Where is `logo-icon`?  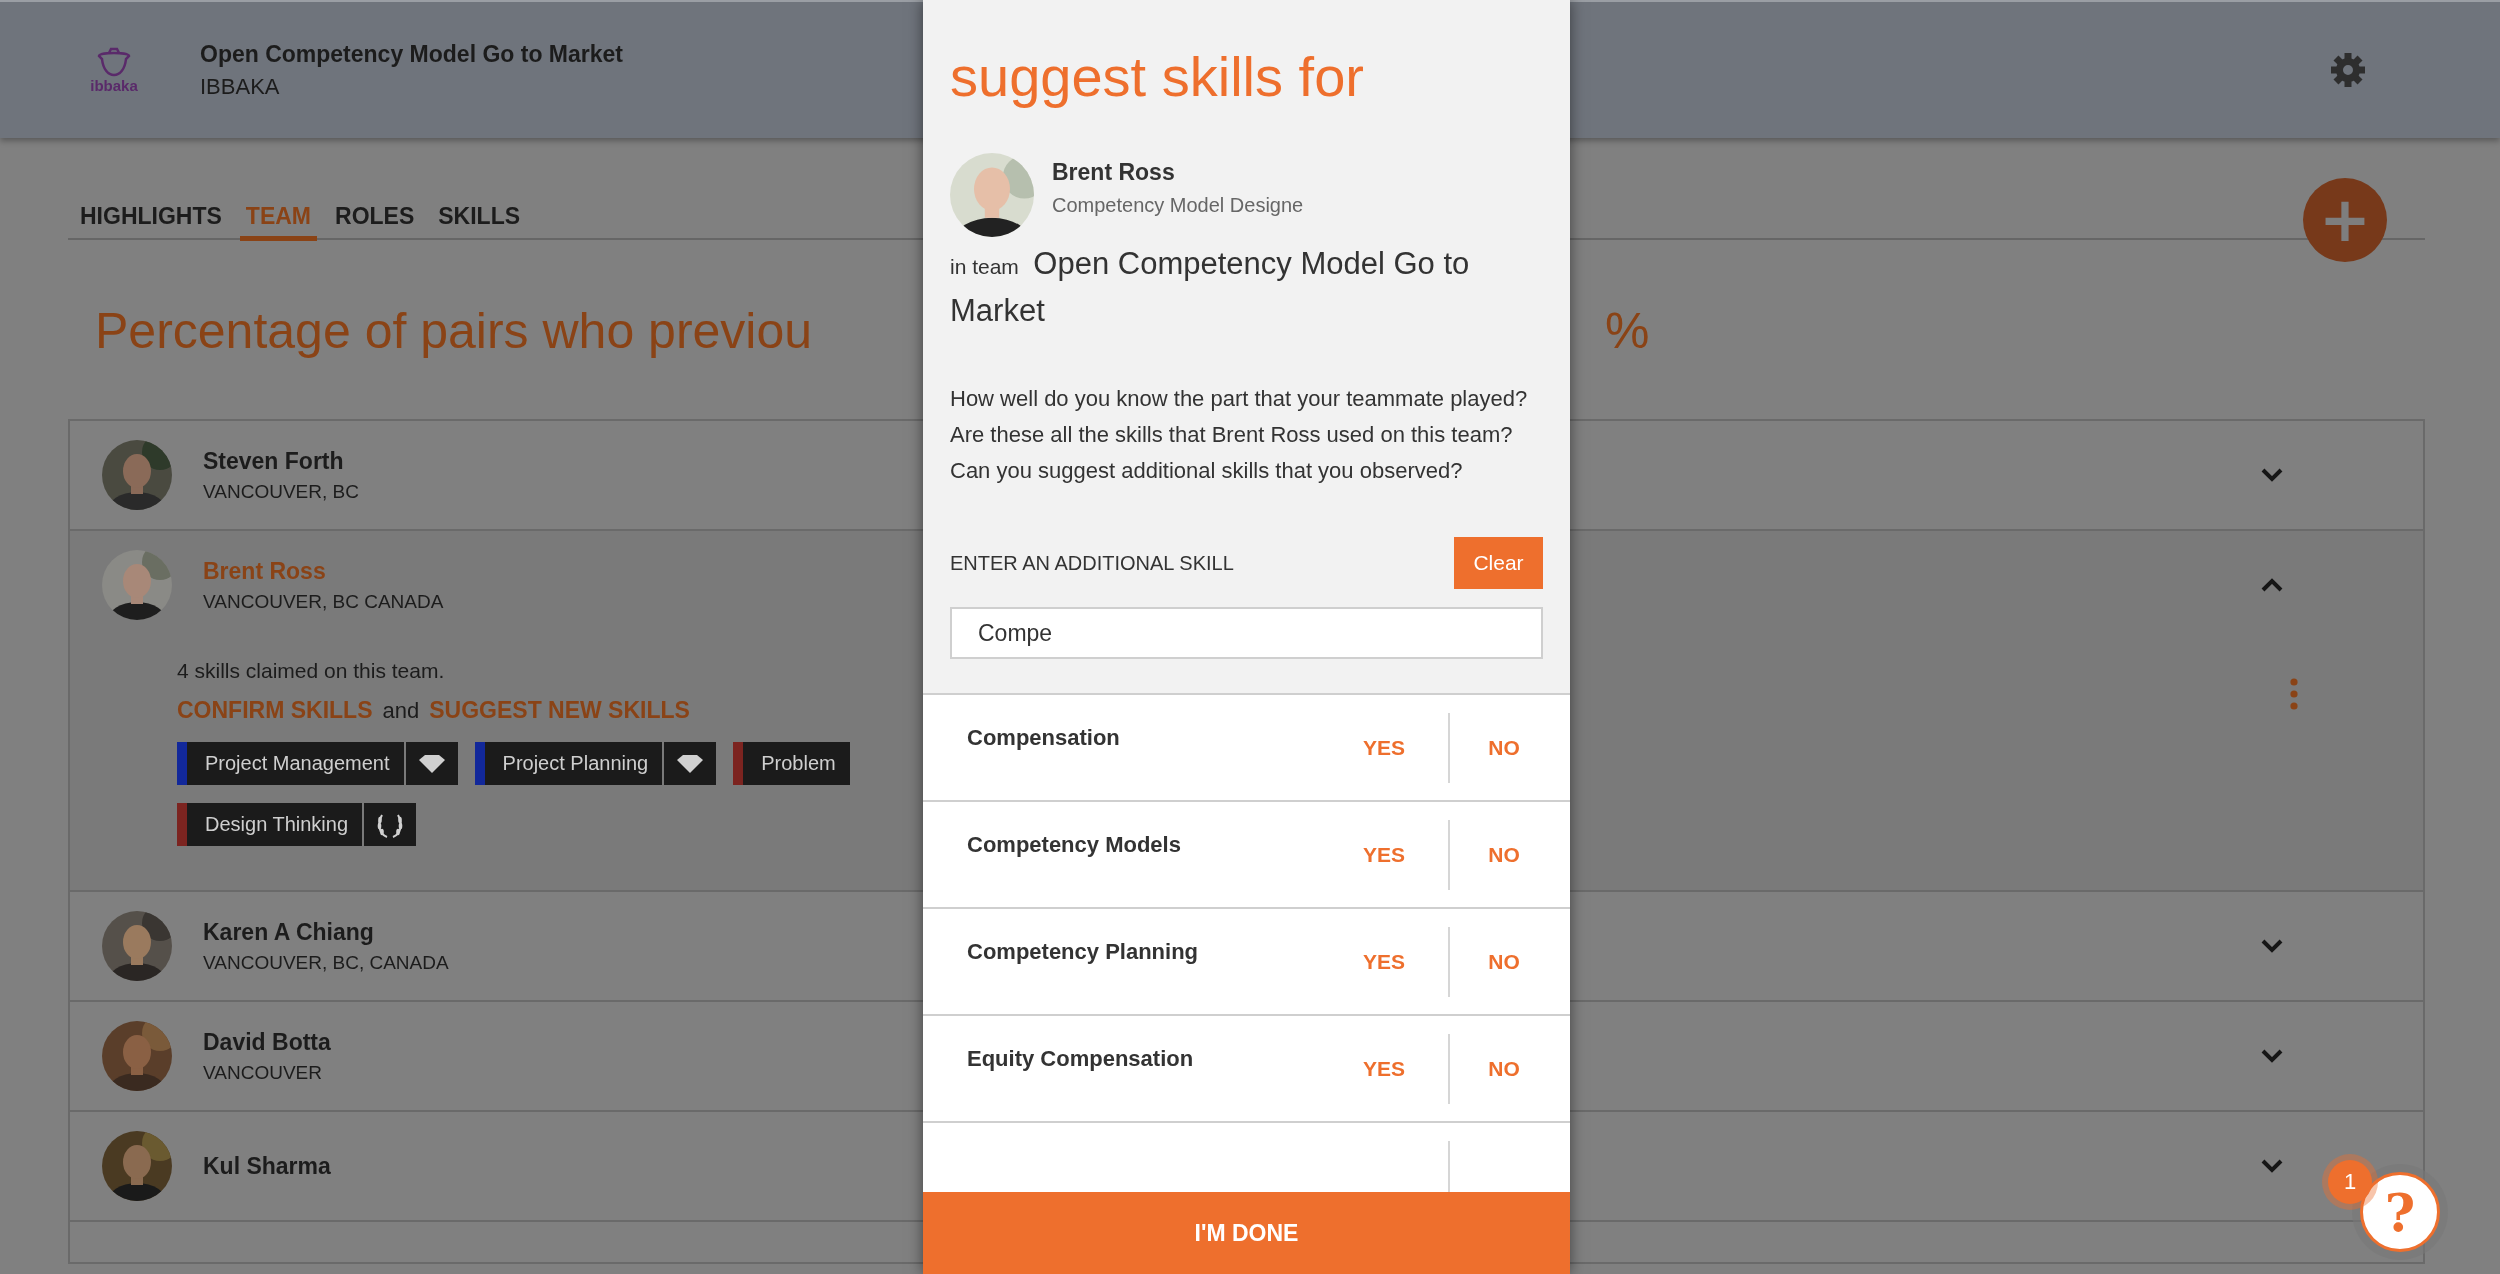 logo-icon is located at coordinates (114, 61).